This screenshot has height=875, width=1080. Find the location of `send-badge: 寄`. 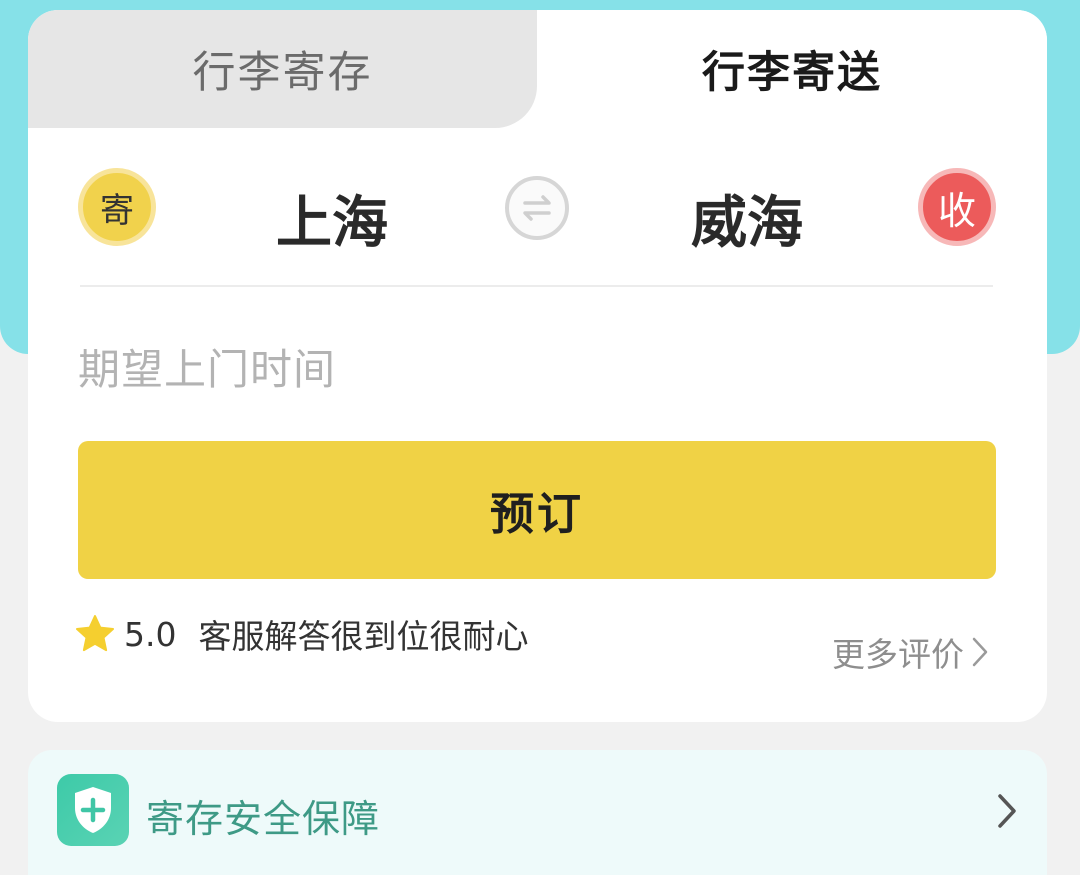

send-badge: 寄 is located at coordinates (117, 207).